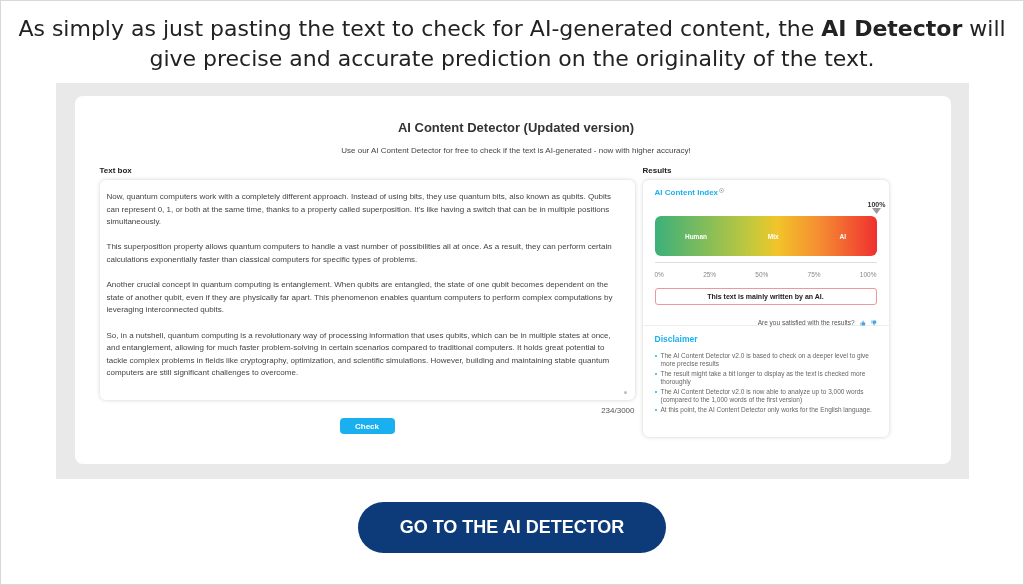 This screenshot has width=1024, height=585. What do you see at coordinates (873, 322) in the screenshot?
I see `thumbs-down-icon` at bounding box center [873, 322].